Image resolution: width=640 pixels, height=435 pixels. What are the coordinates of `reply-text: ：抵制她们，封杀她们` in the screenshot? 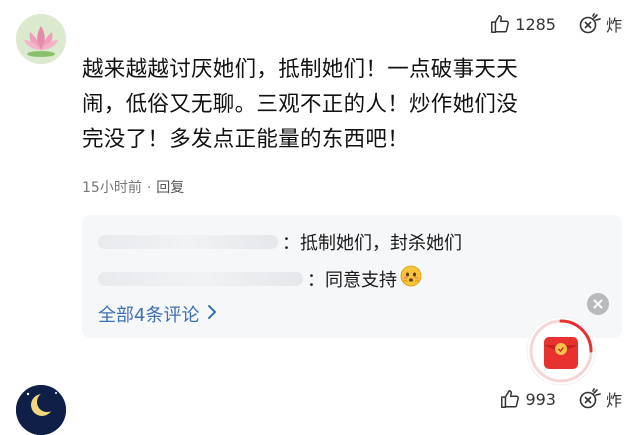 It's located at (372, 243).